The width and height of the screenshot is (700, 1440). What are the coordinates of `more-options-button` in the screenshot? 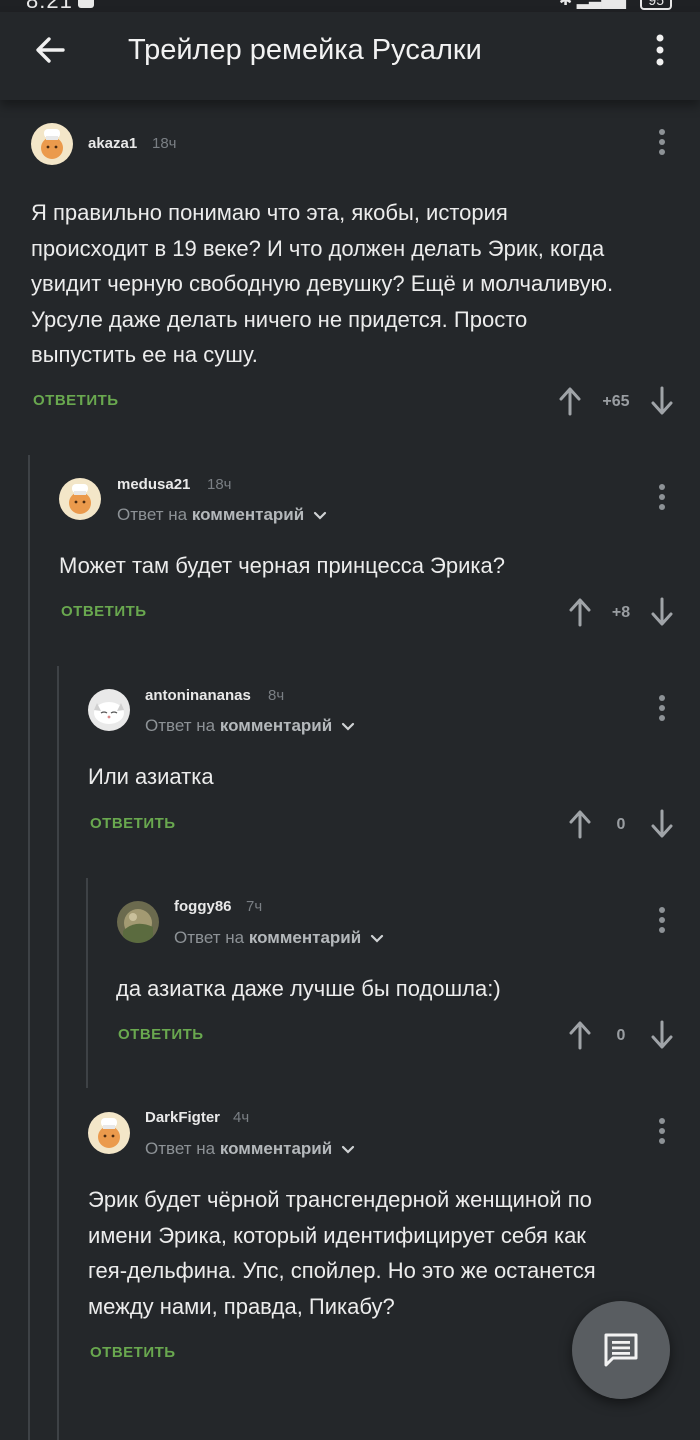 It's located at (660, 50).